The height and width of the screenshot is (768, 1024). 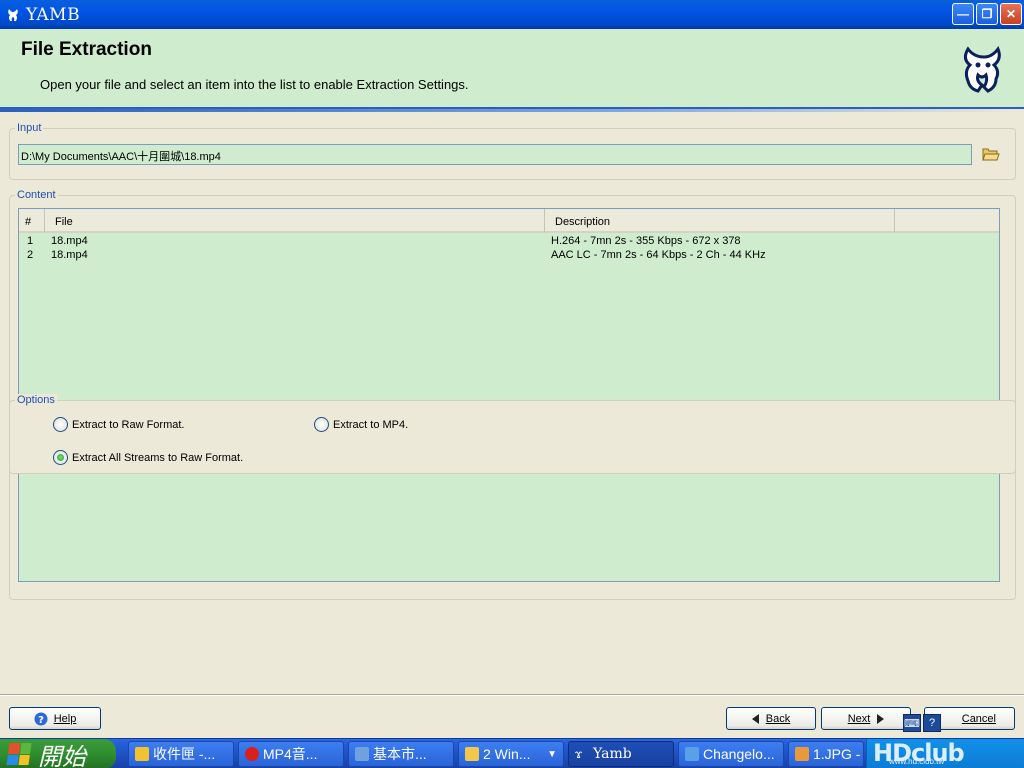 What do you see at coordinates (778, 718) in the screenshot?
I see `back-label: Back` at bounding box center [778, 718].